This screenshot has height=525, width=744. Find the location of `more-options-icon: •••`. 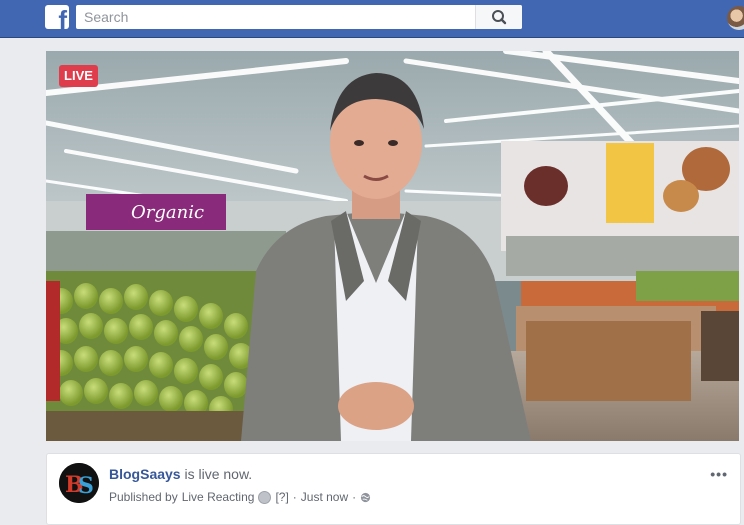

more-options-icon: ••• is located at coordinates (719, 474).